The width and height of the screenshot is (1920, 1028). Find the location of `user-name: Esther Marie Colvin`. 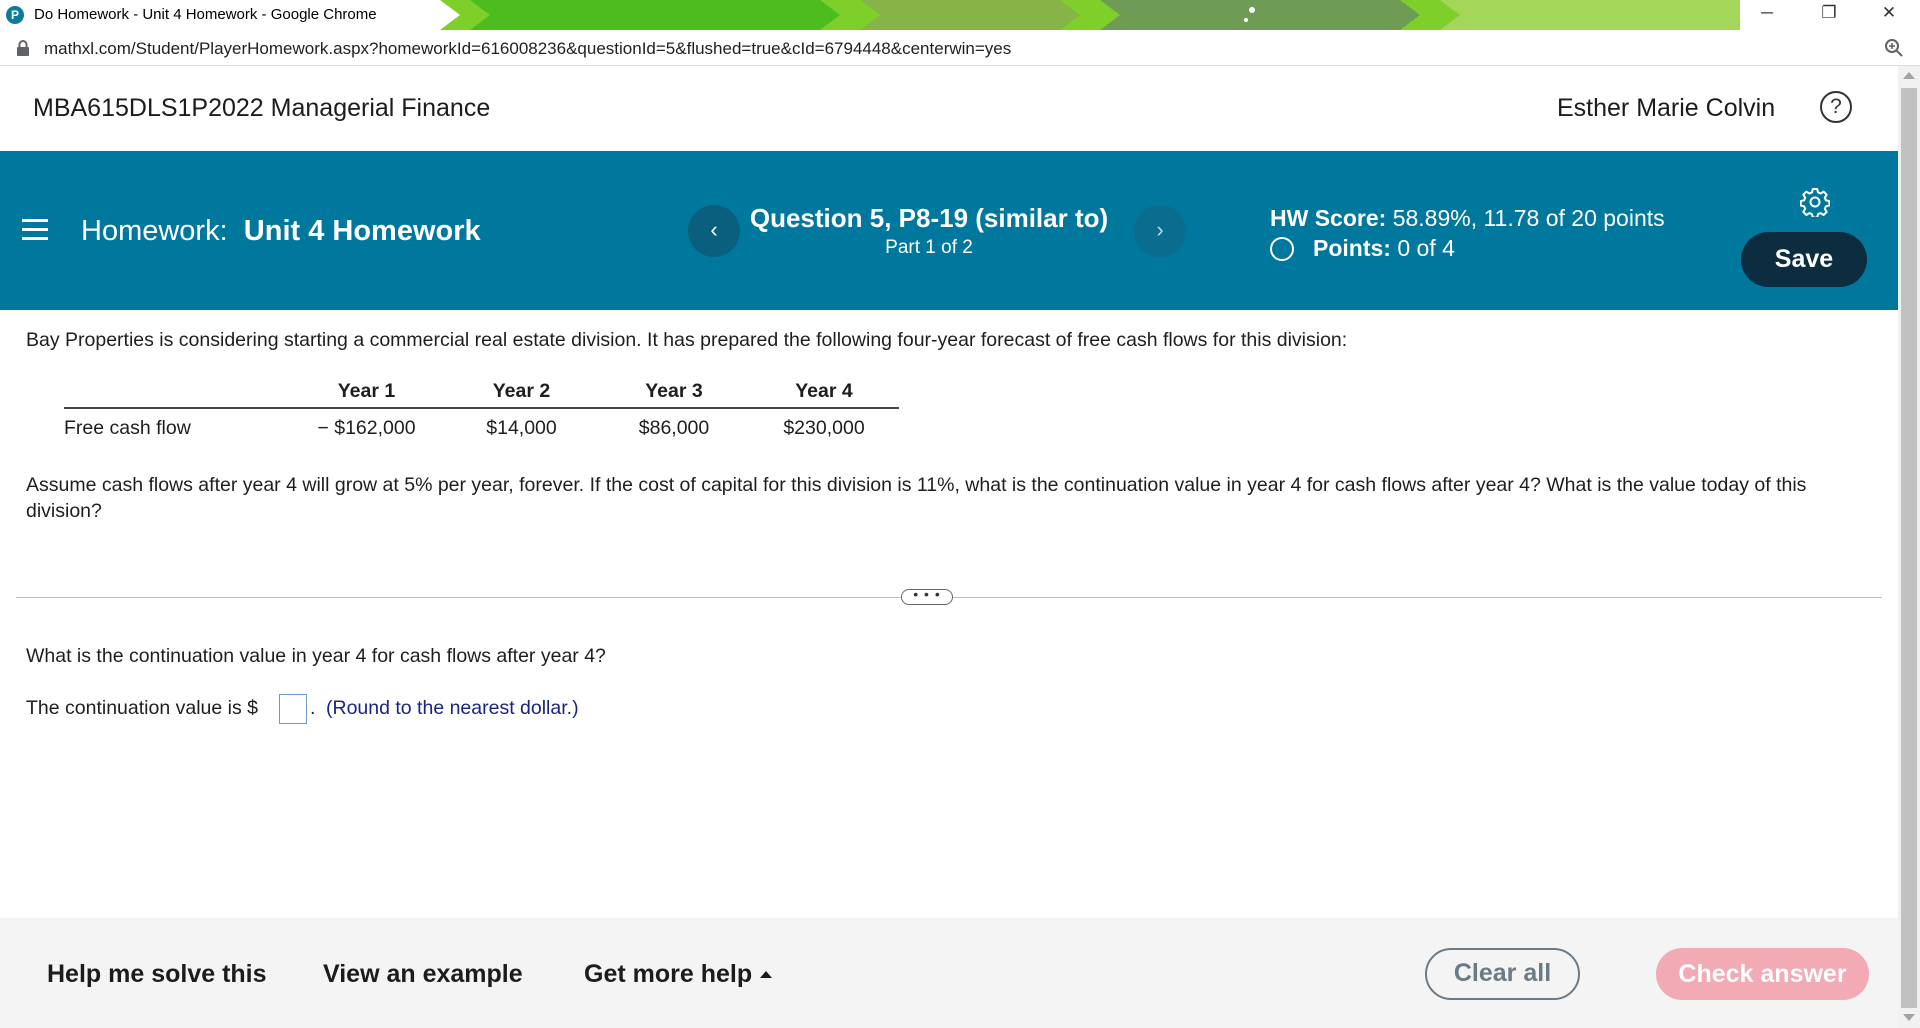

user-name: Esther Marie Colvin is located at coordinates (1666, 108).